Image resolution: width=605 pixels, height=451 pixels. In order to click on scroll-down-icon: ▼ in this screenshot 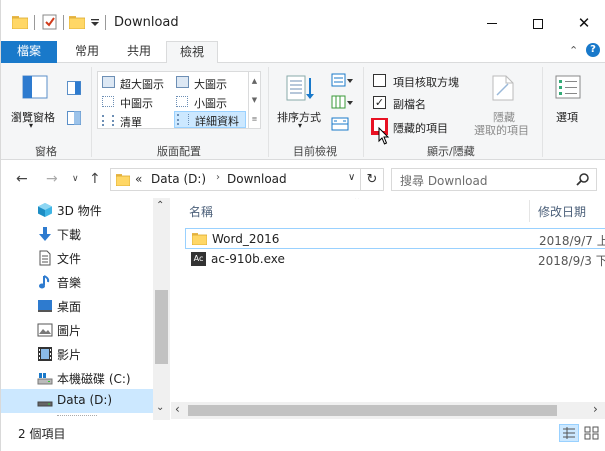, I will do `click(254, 100)`.